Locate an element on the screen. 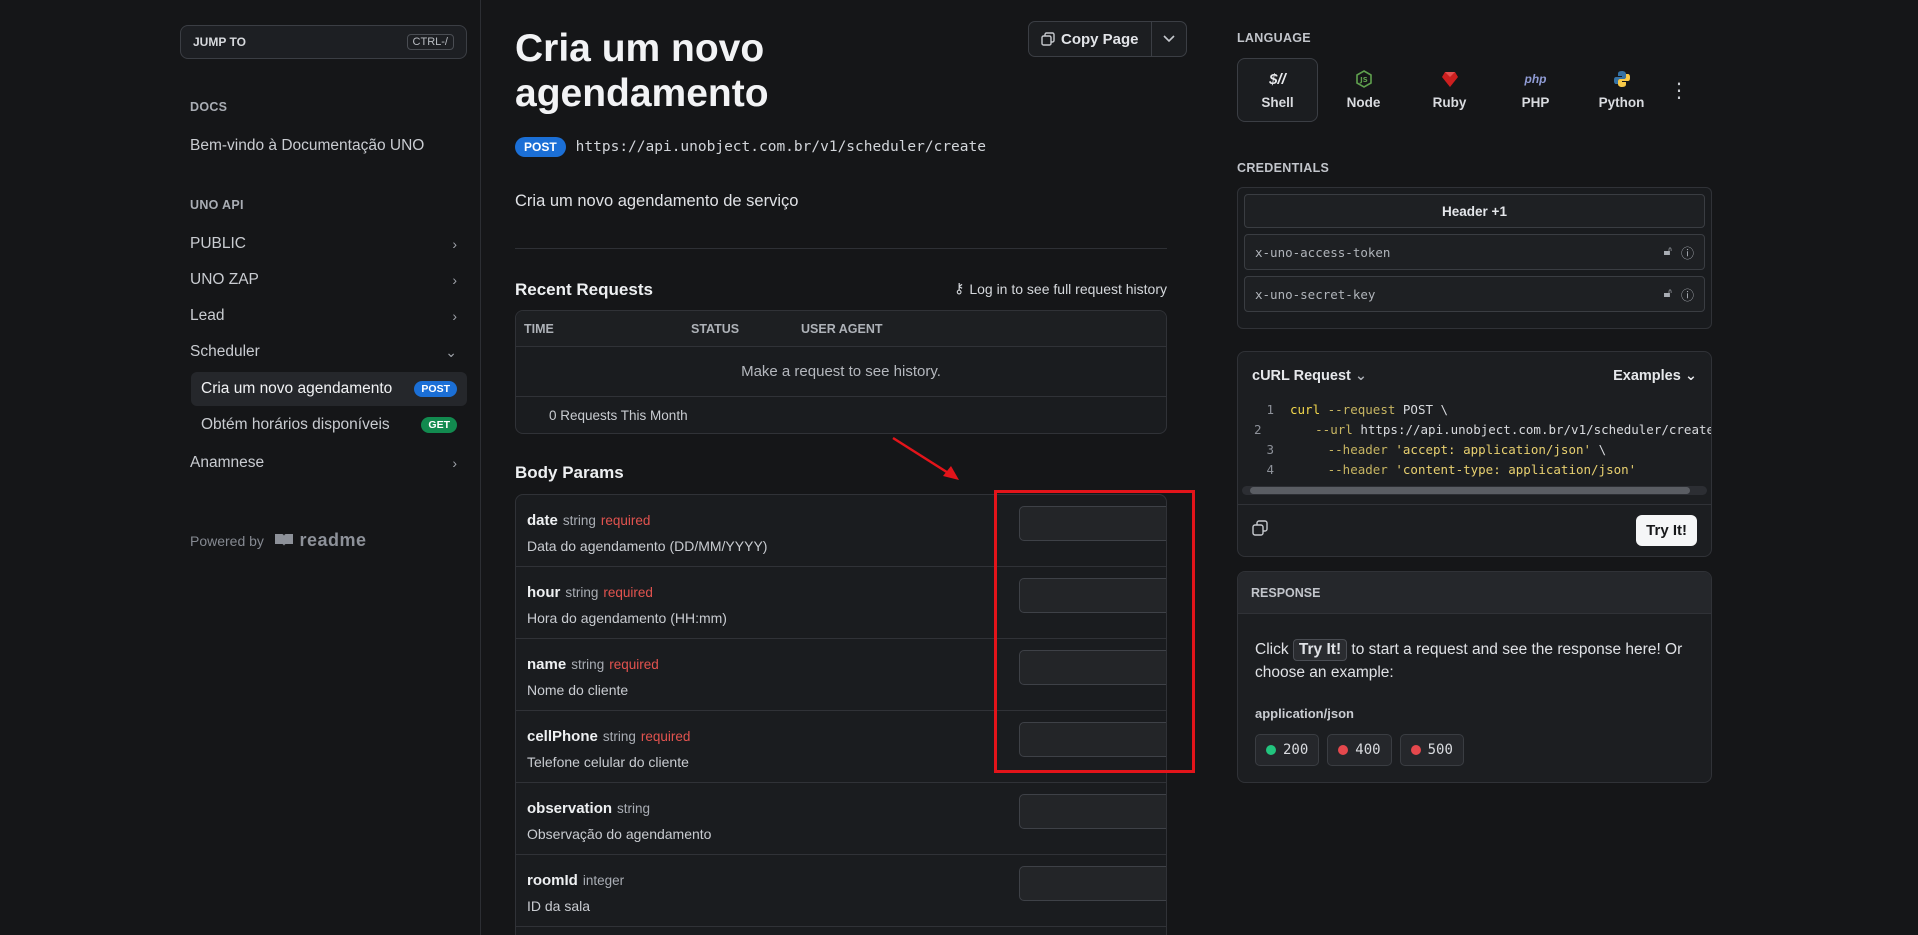 The width and height of the screenshot is (1918, 935). code-token: curl is located at coordinates (1305, 409).